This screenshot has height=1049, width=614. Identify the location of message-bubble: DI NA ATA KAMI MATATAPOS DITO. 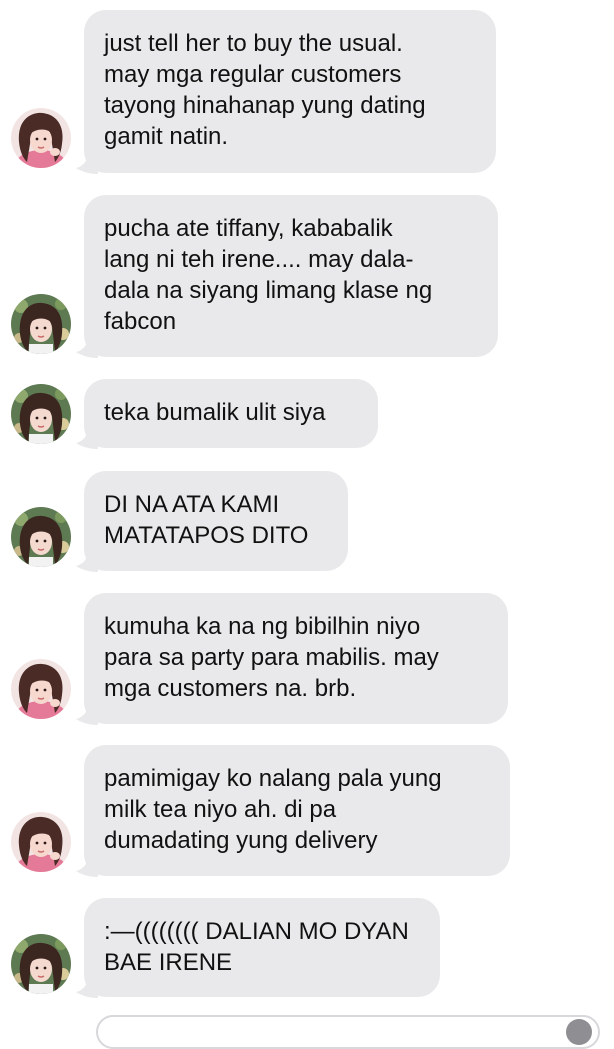
(216, 521).